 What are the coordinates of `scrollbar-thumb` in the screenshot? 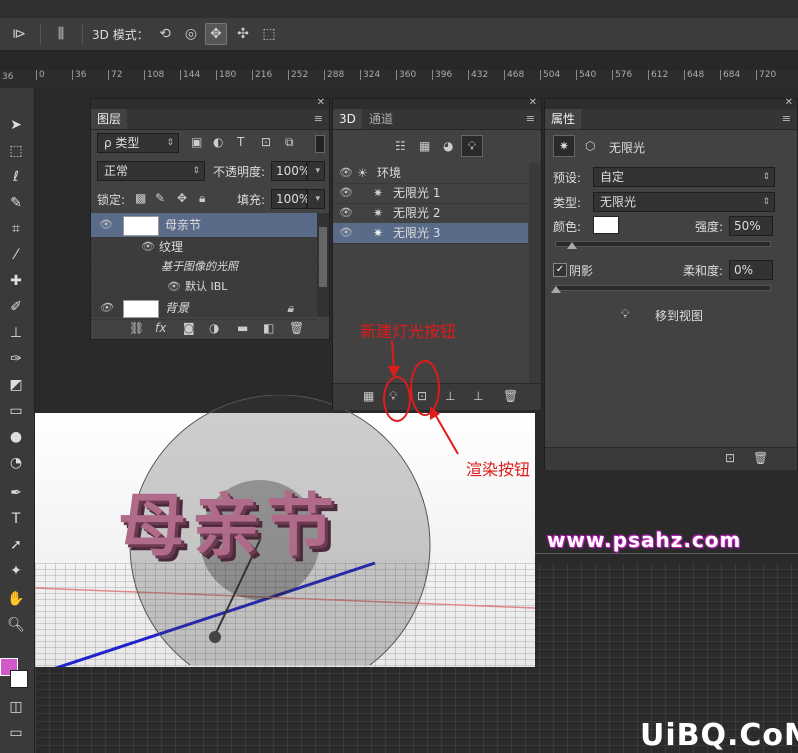 It's located at (323, 257).